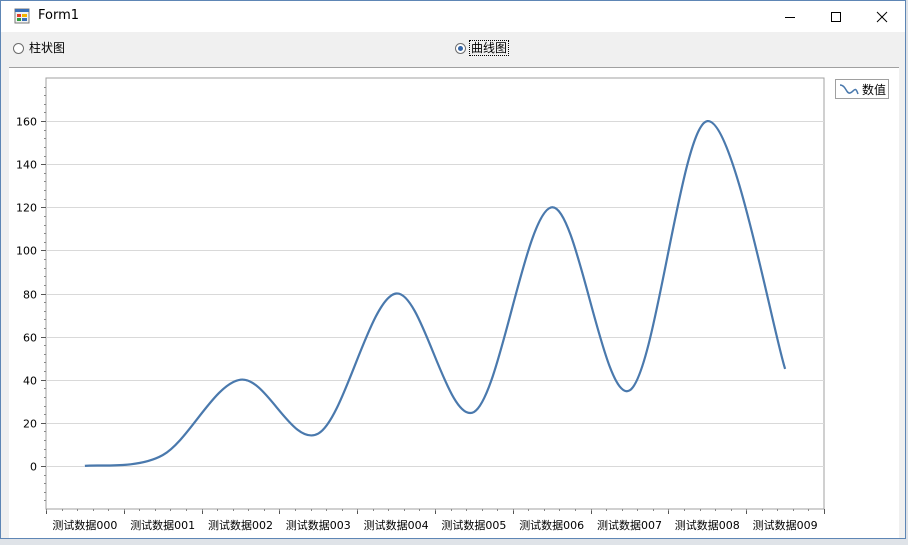 The height and width of the screenshot is (545, 908). What do you see at coordinates (785, 525) in the screenshot?
I see `x-tick-label: 测试数据009` at bounding box center [785, 525].